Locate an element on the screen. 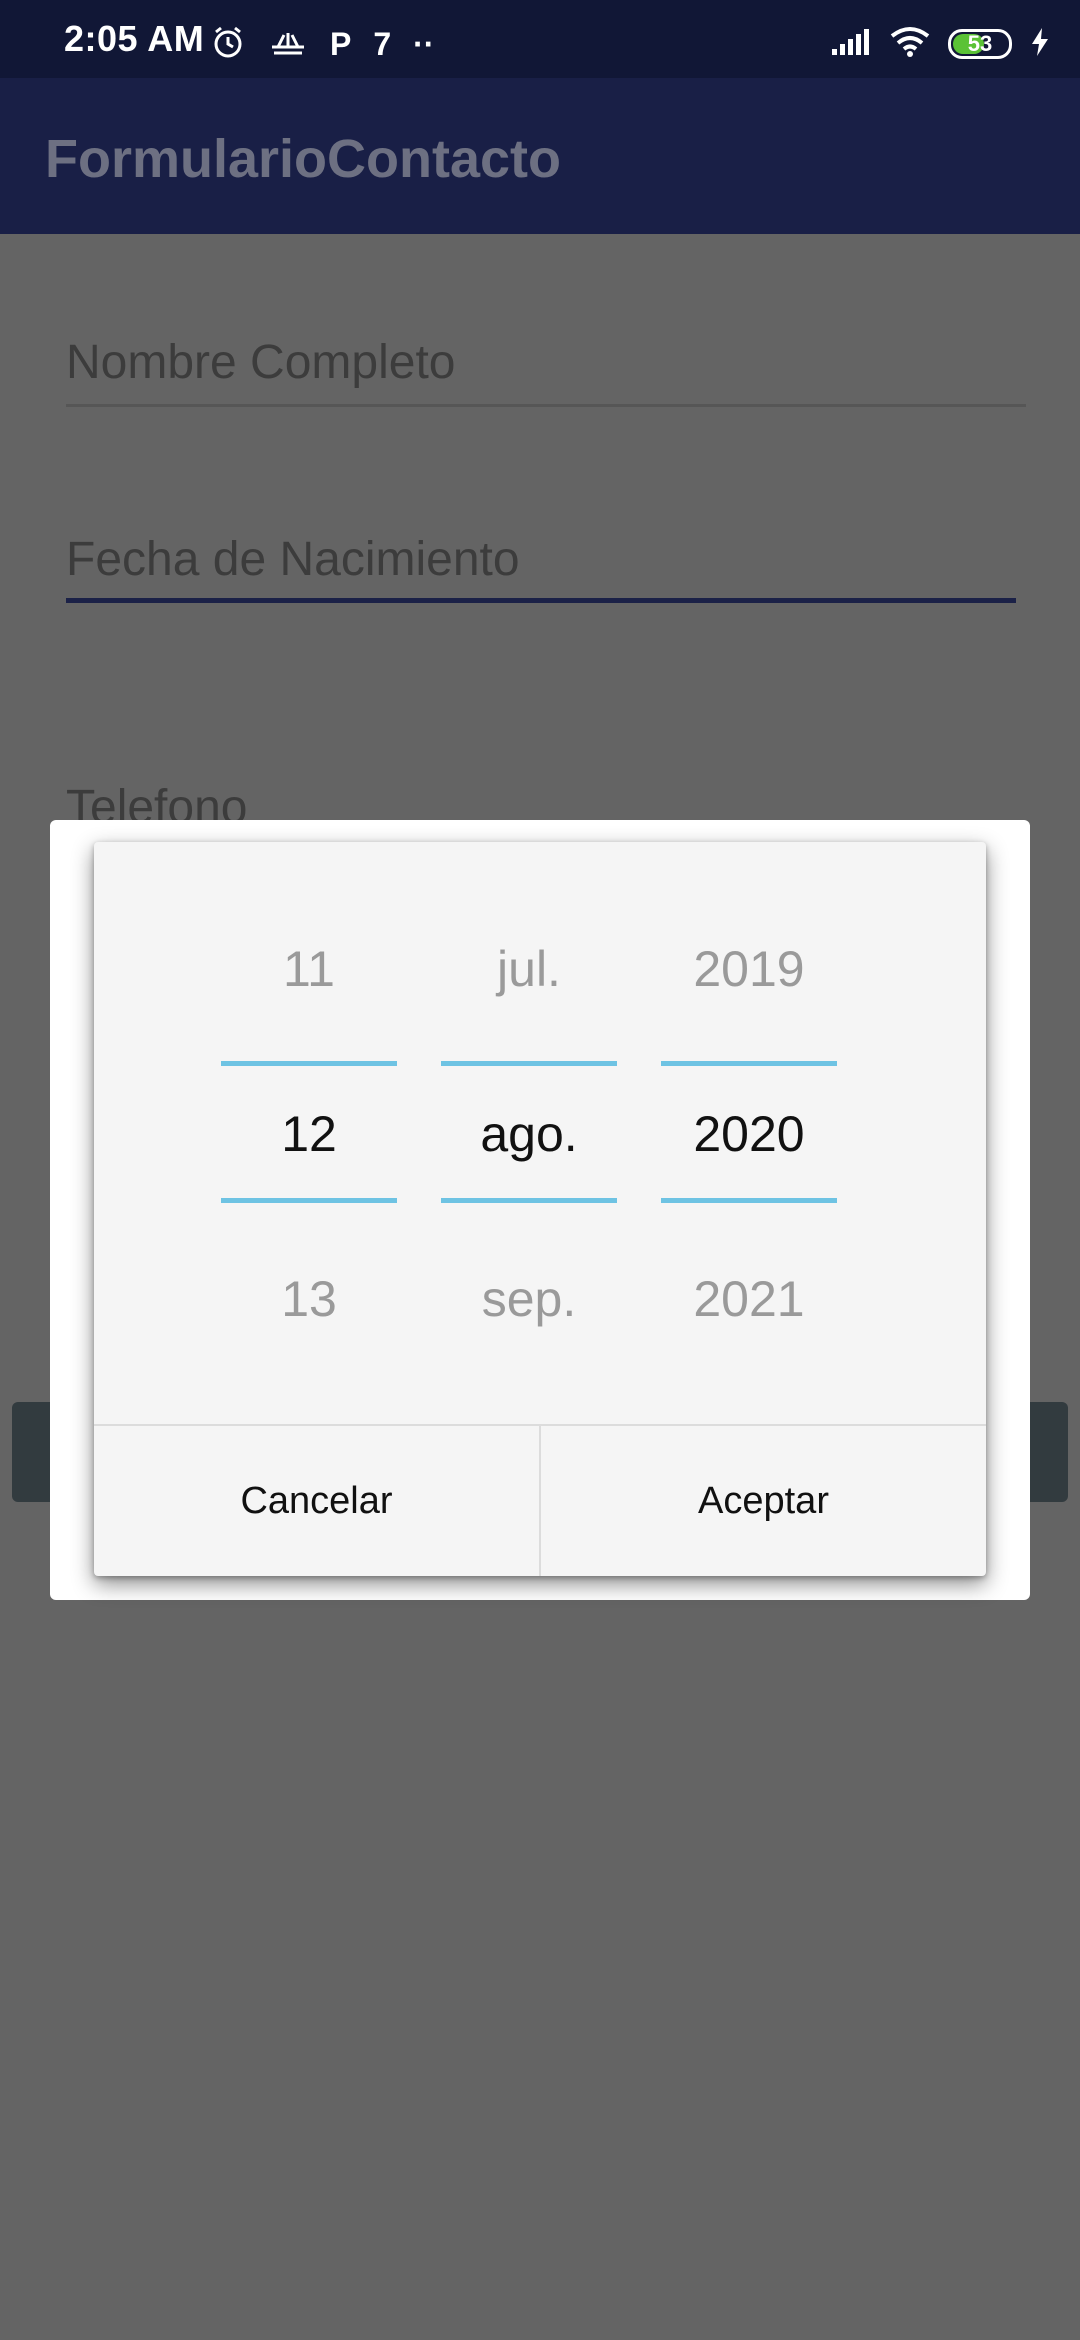  day-prev: 11 is located at coordinates (309, 969).